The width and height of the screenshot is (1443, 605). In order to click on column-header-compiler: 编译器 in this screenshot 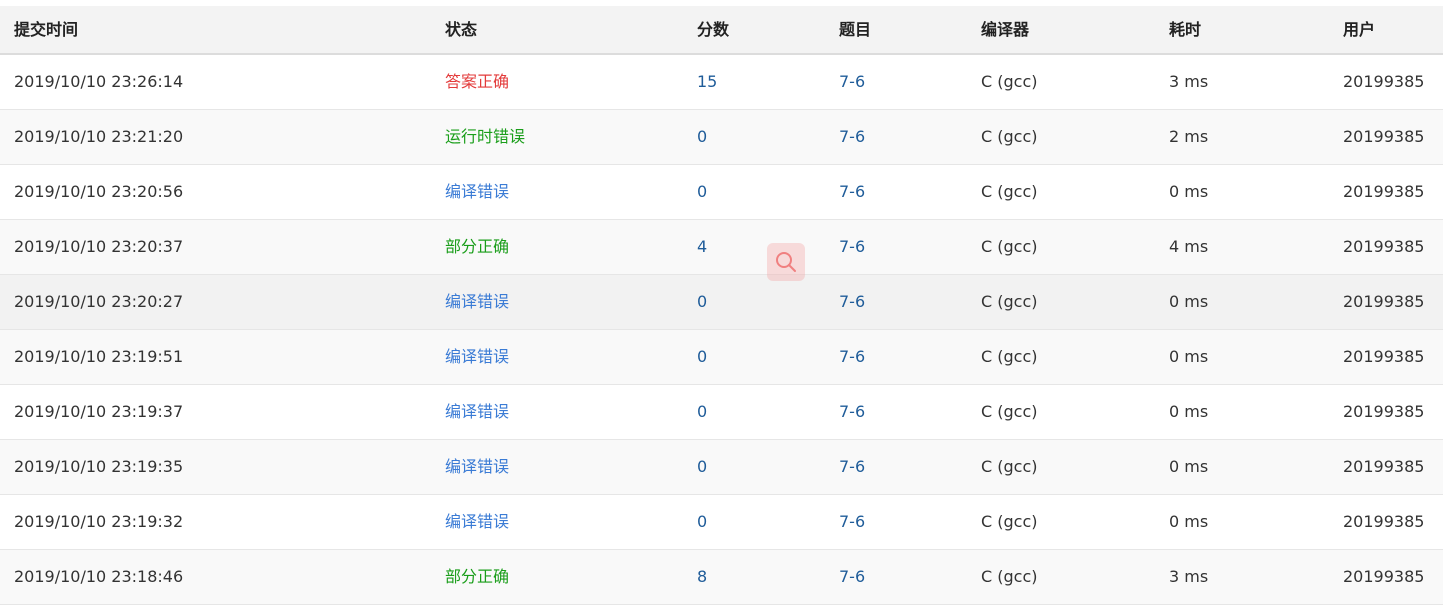, I will do `click(1005, 29)`.